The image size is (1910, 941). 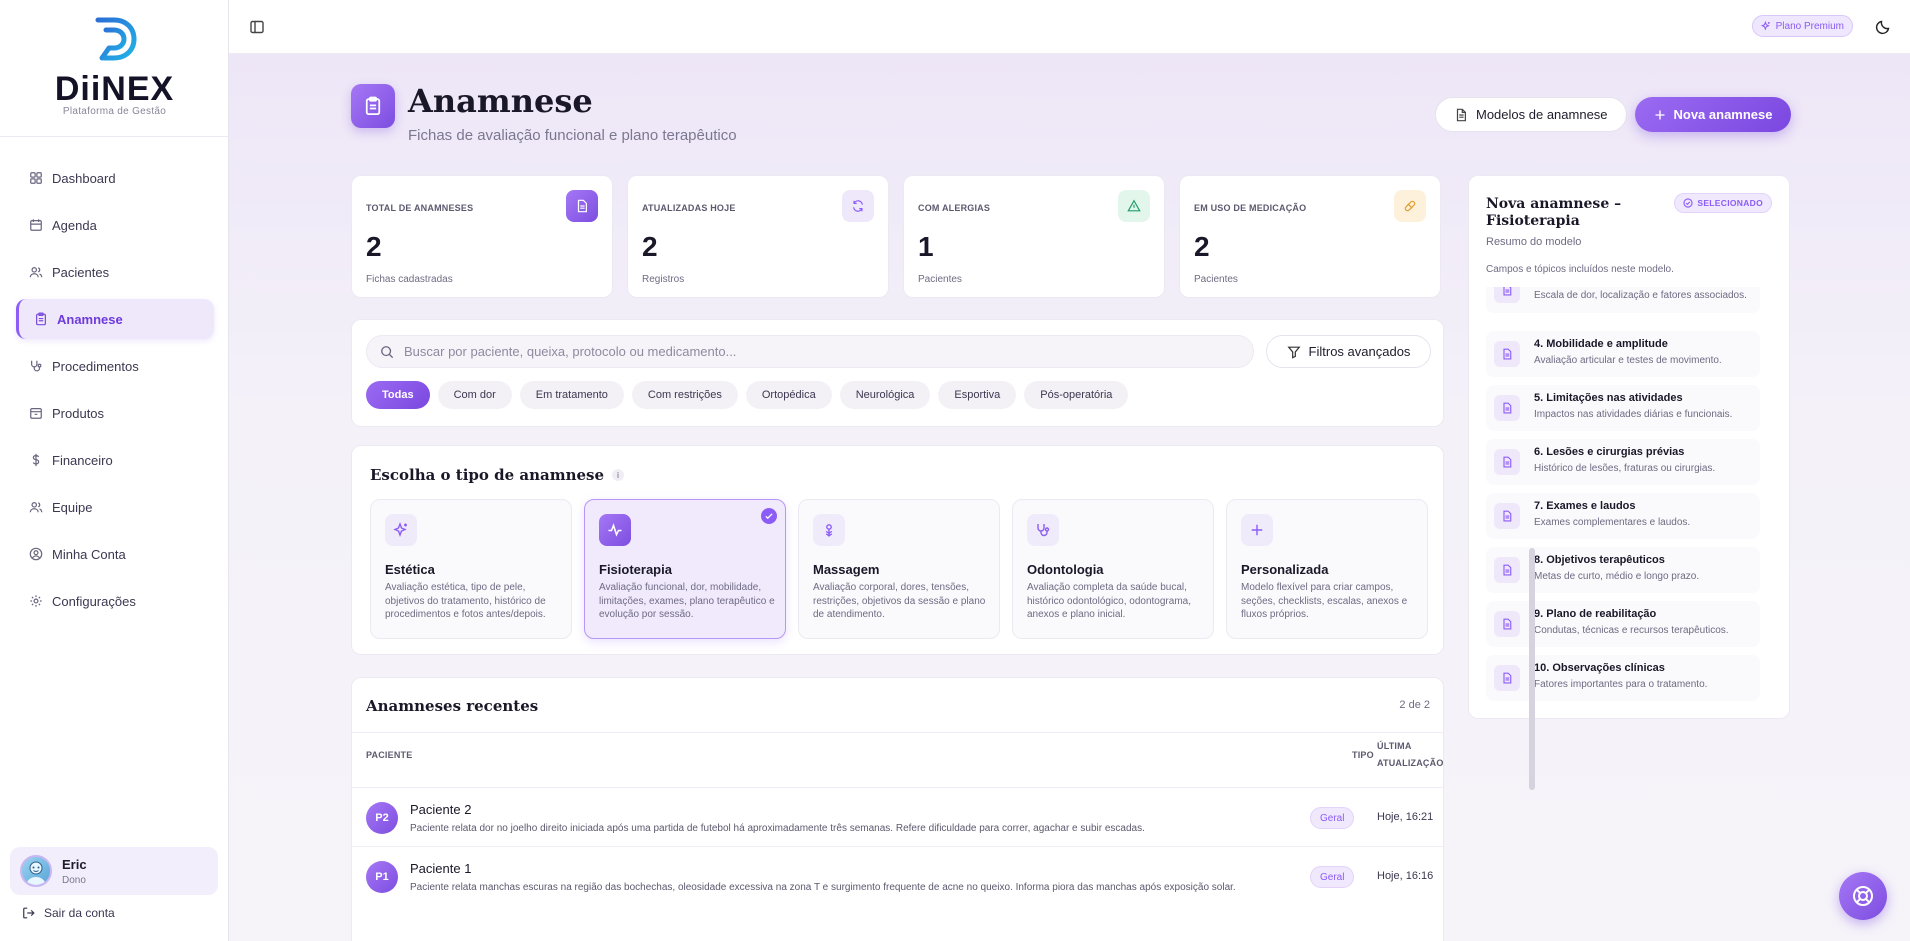 What do you see at coordinates (114, 111) in the screenshot?
I see `brand-subtitle: Plataforma de Gestão` at bounding box center [114, 111].